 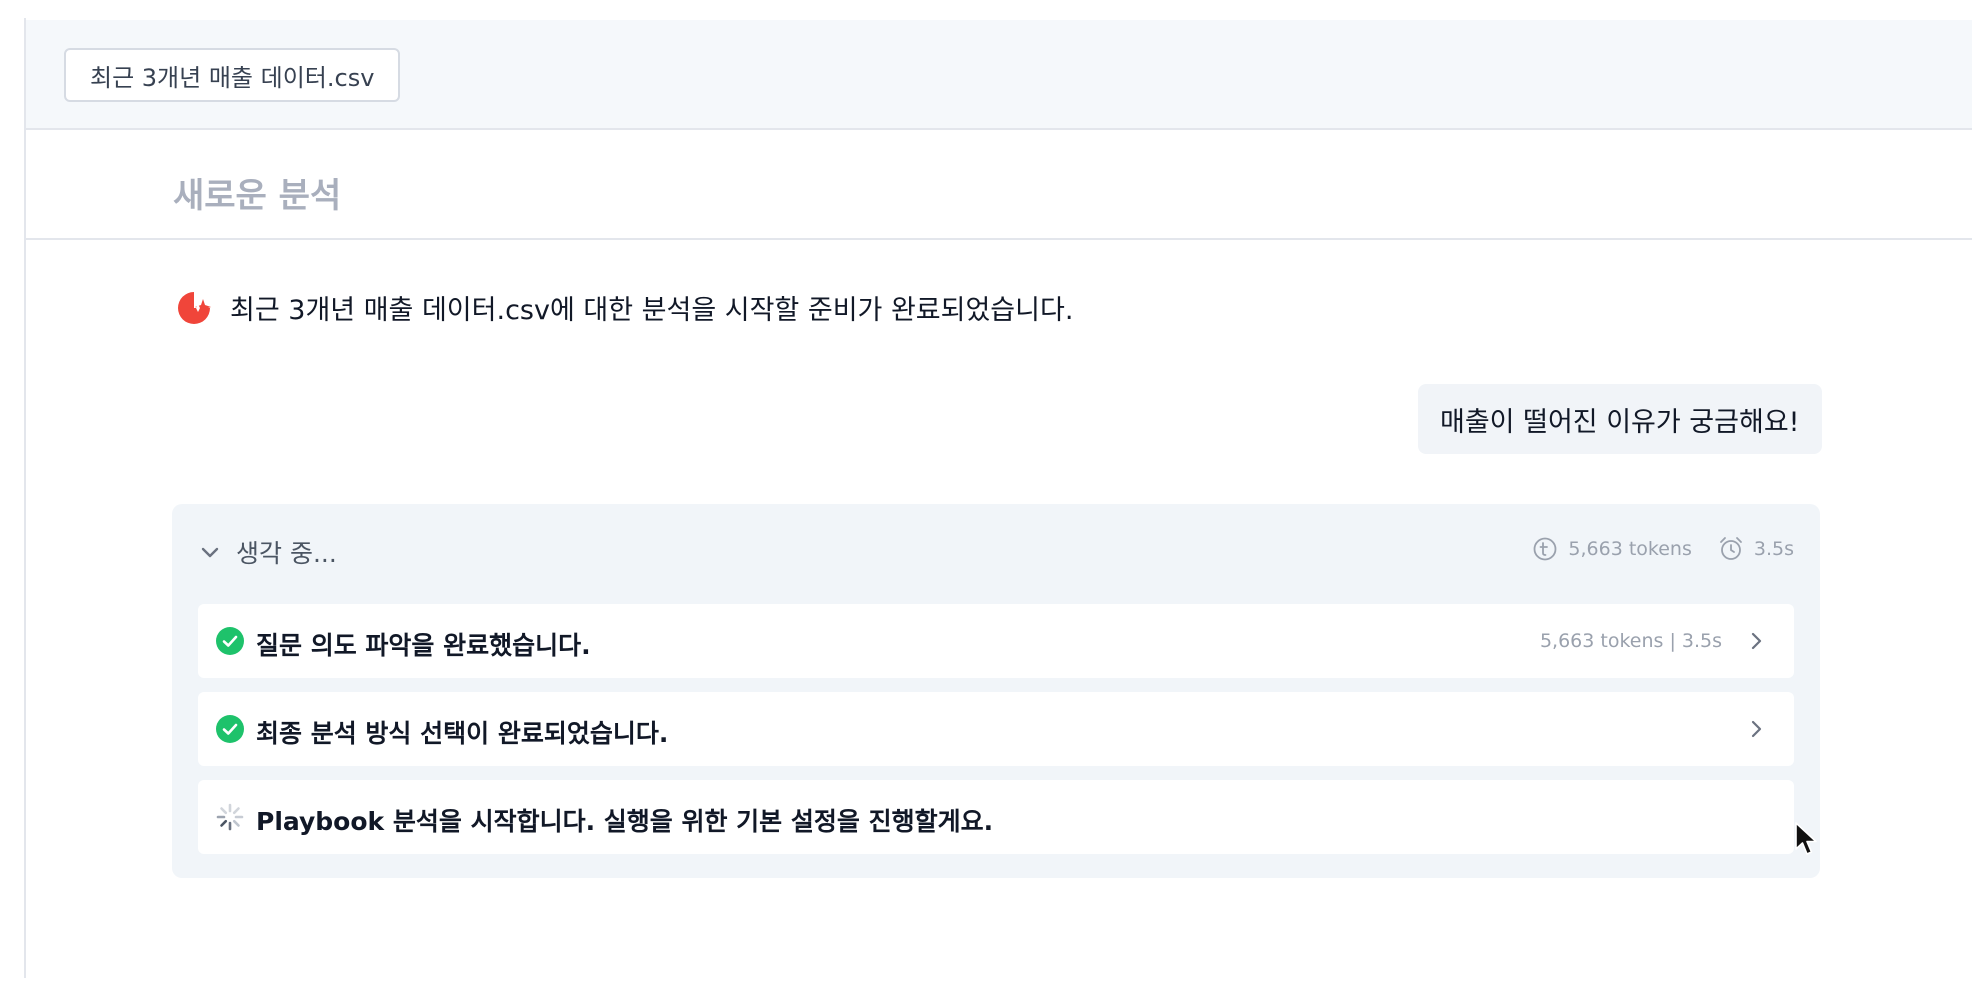 I want to click on user-message-bubble: 매출이 떨어진 이유가 궁금해요!, so click(x=1620, y=419).